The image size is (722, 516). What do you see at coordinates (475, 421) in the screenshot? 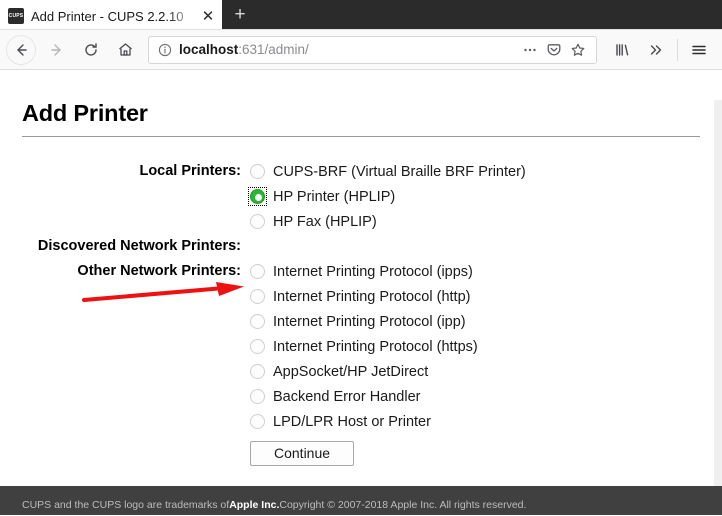
I see `radio-option-lpd-lpr: LPD/LPR Host or Printer` at bounding box center [475, 421].